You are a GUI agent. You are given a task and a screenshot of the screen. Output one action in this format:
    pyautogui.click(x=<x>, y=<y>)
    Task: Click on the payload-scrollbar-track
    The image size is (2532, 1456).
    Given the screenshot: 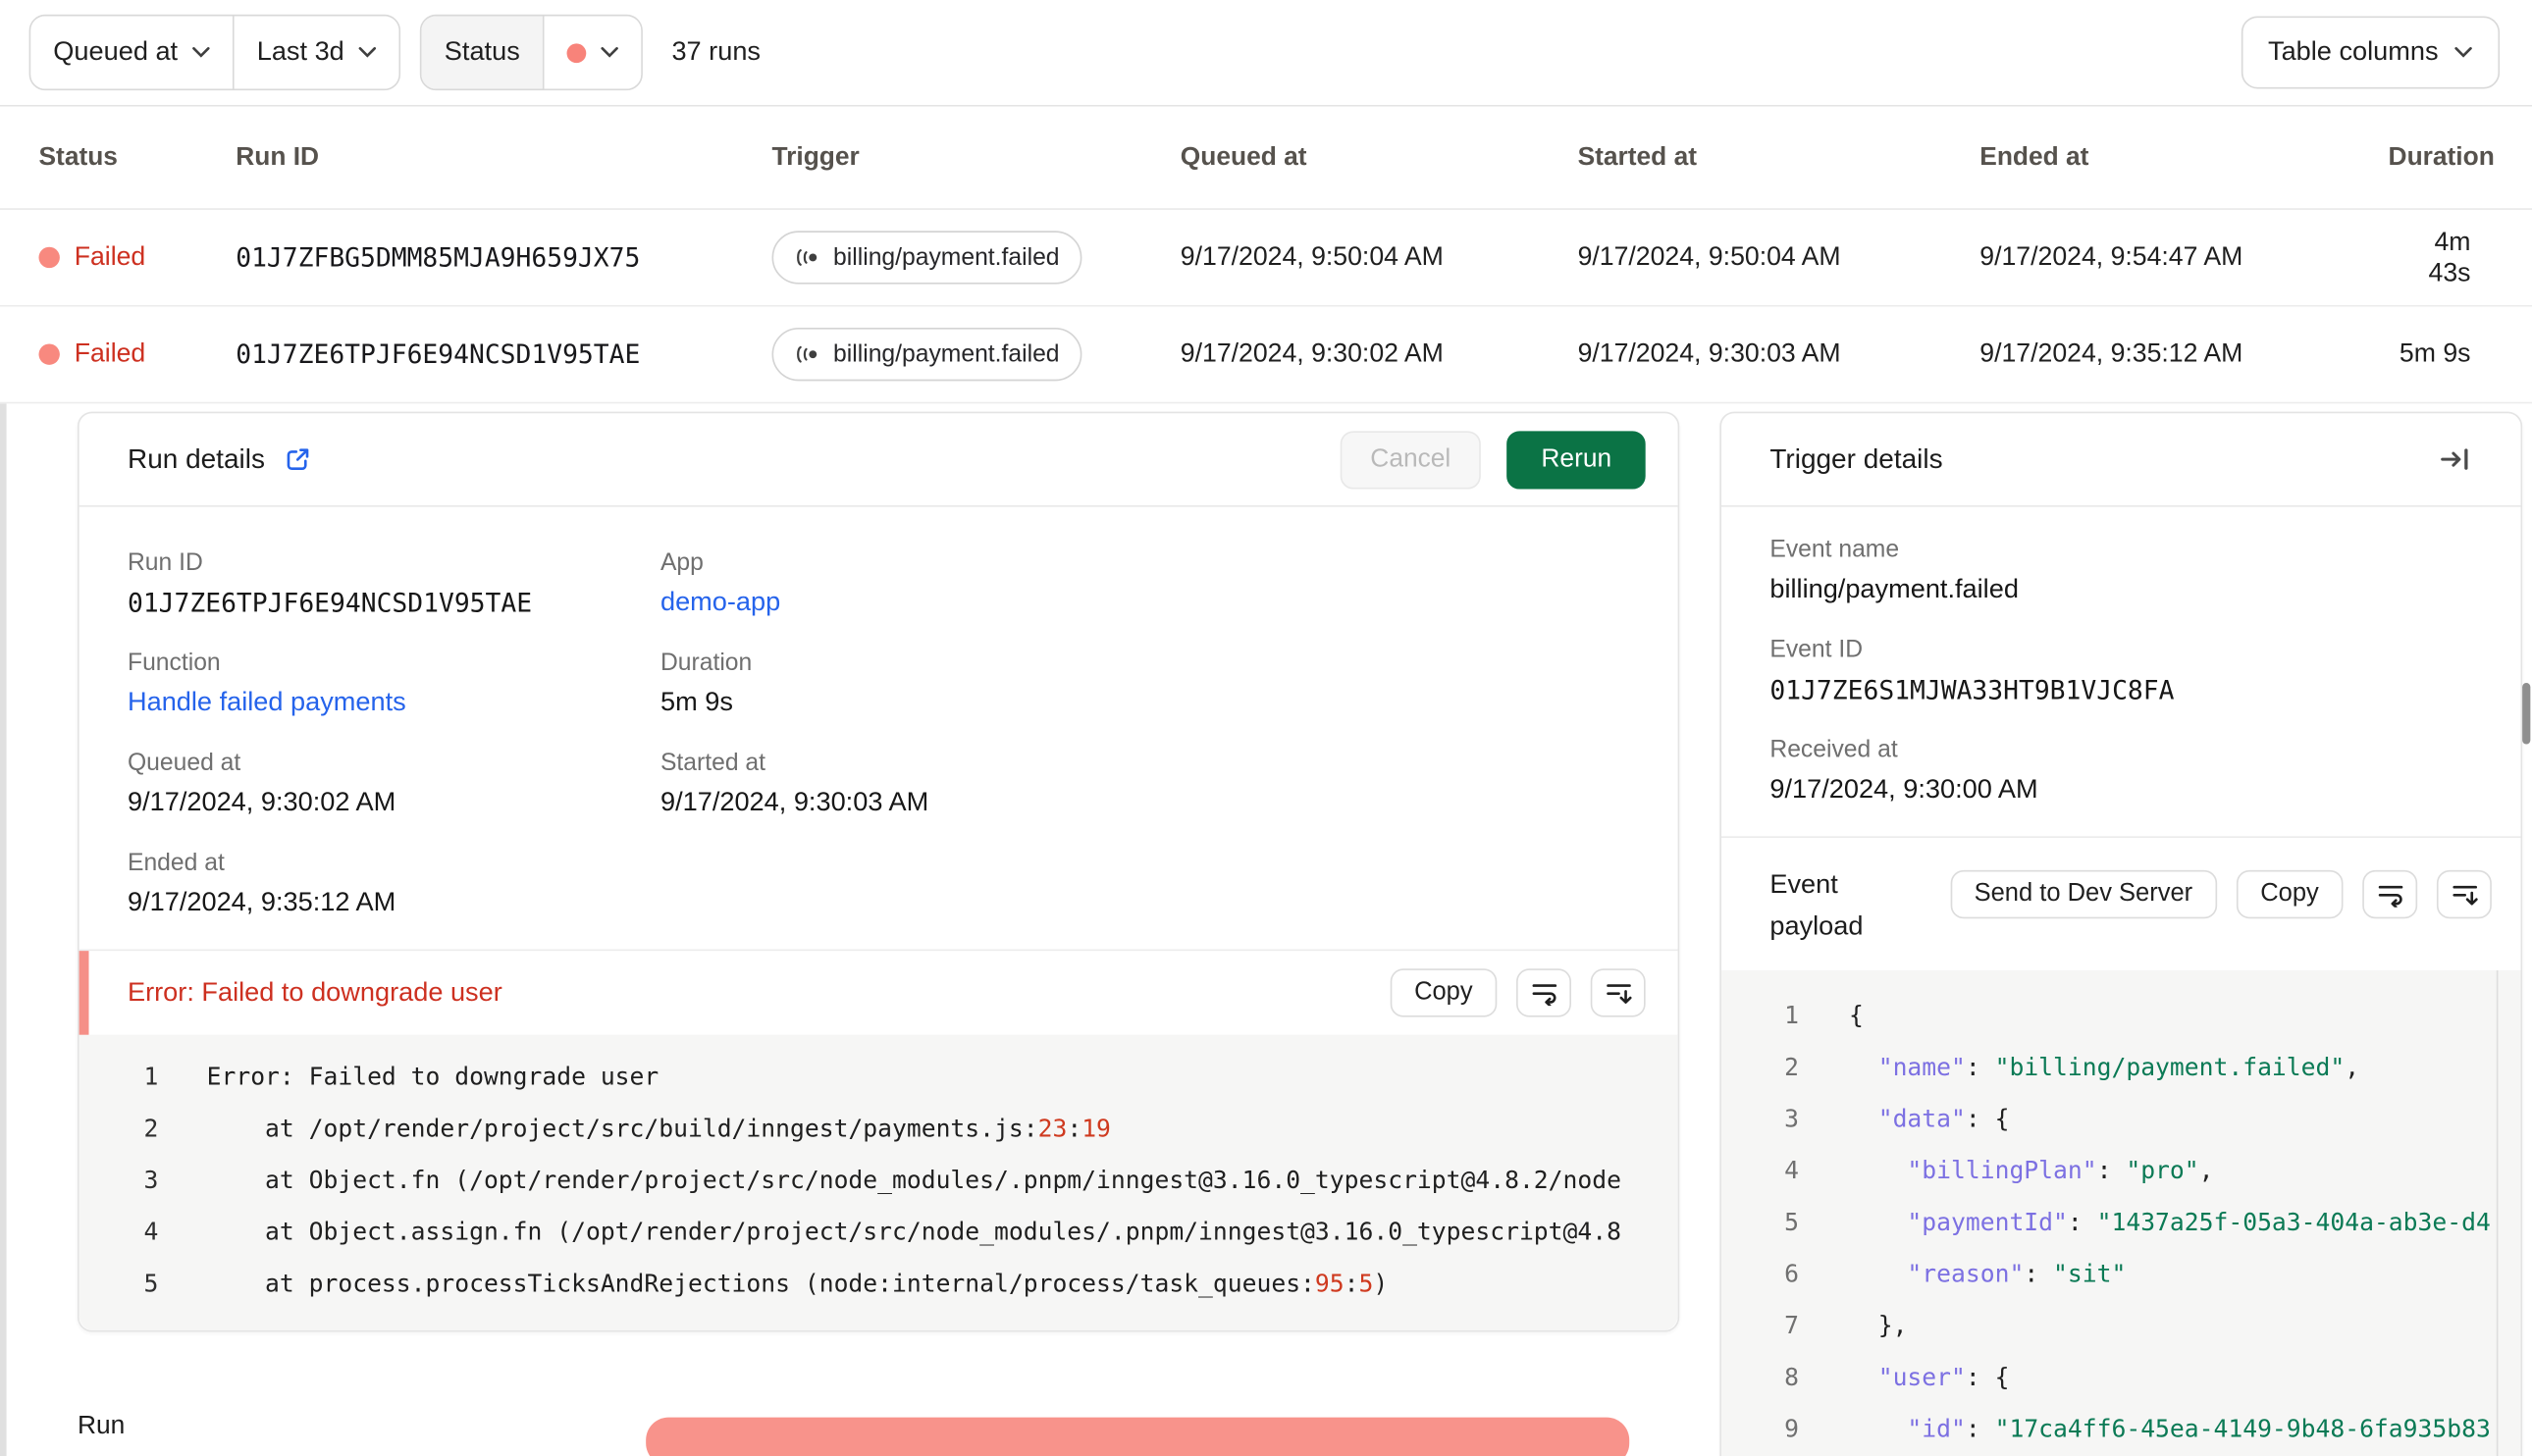 What is the action you would take?
    pyautogui.click(x=2497, y=1212)
    